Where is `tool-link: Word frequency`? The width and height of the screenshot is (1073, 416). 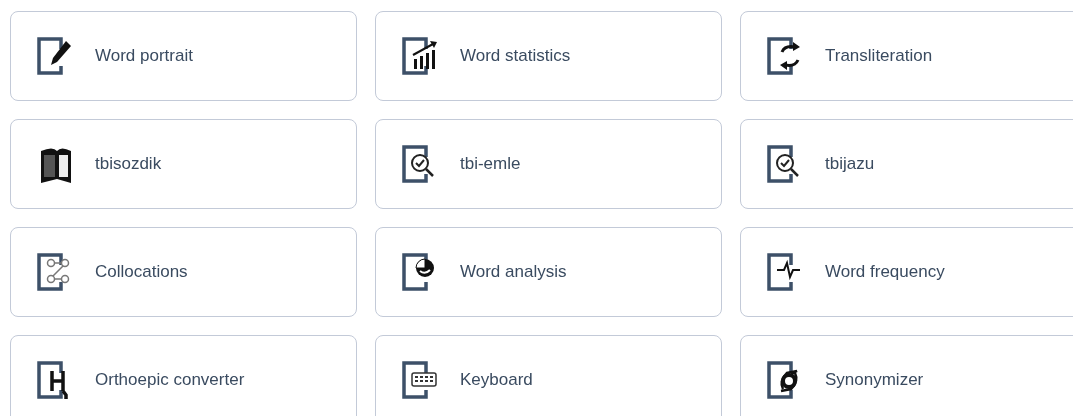
tool-link: Word frequency is located at coordinates (906, 272).